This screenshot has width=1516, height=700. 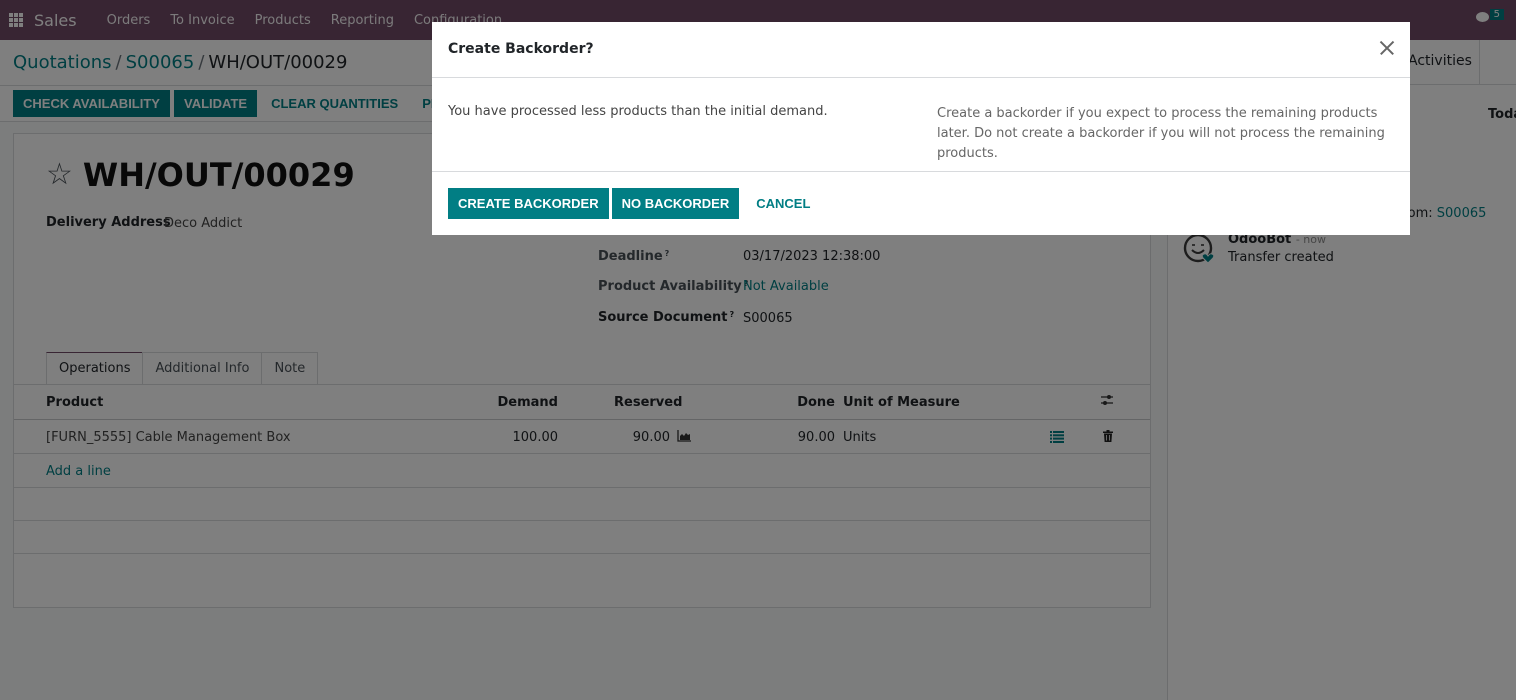 I want to click on modal-actions: CREATE BACKORDER NO BACKORDER CANCEL, so click(x=636, y=203).